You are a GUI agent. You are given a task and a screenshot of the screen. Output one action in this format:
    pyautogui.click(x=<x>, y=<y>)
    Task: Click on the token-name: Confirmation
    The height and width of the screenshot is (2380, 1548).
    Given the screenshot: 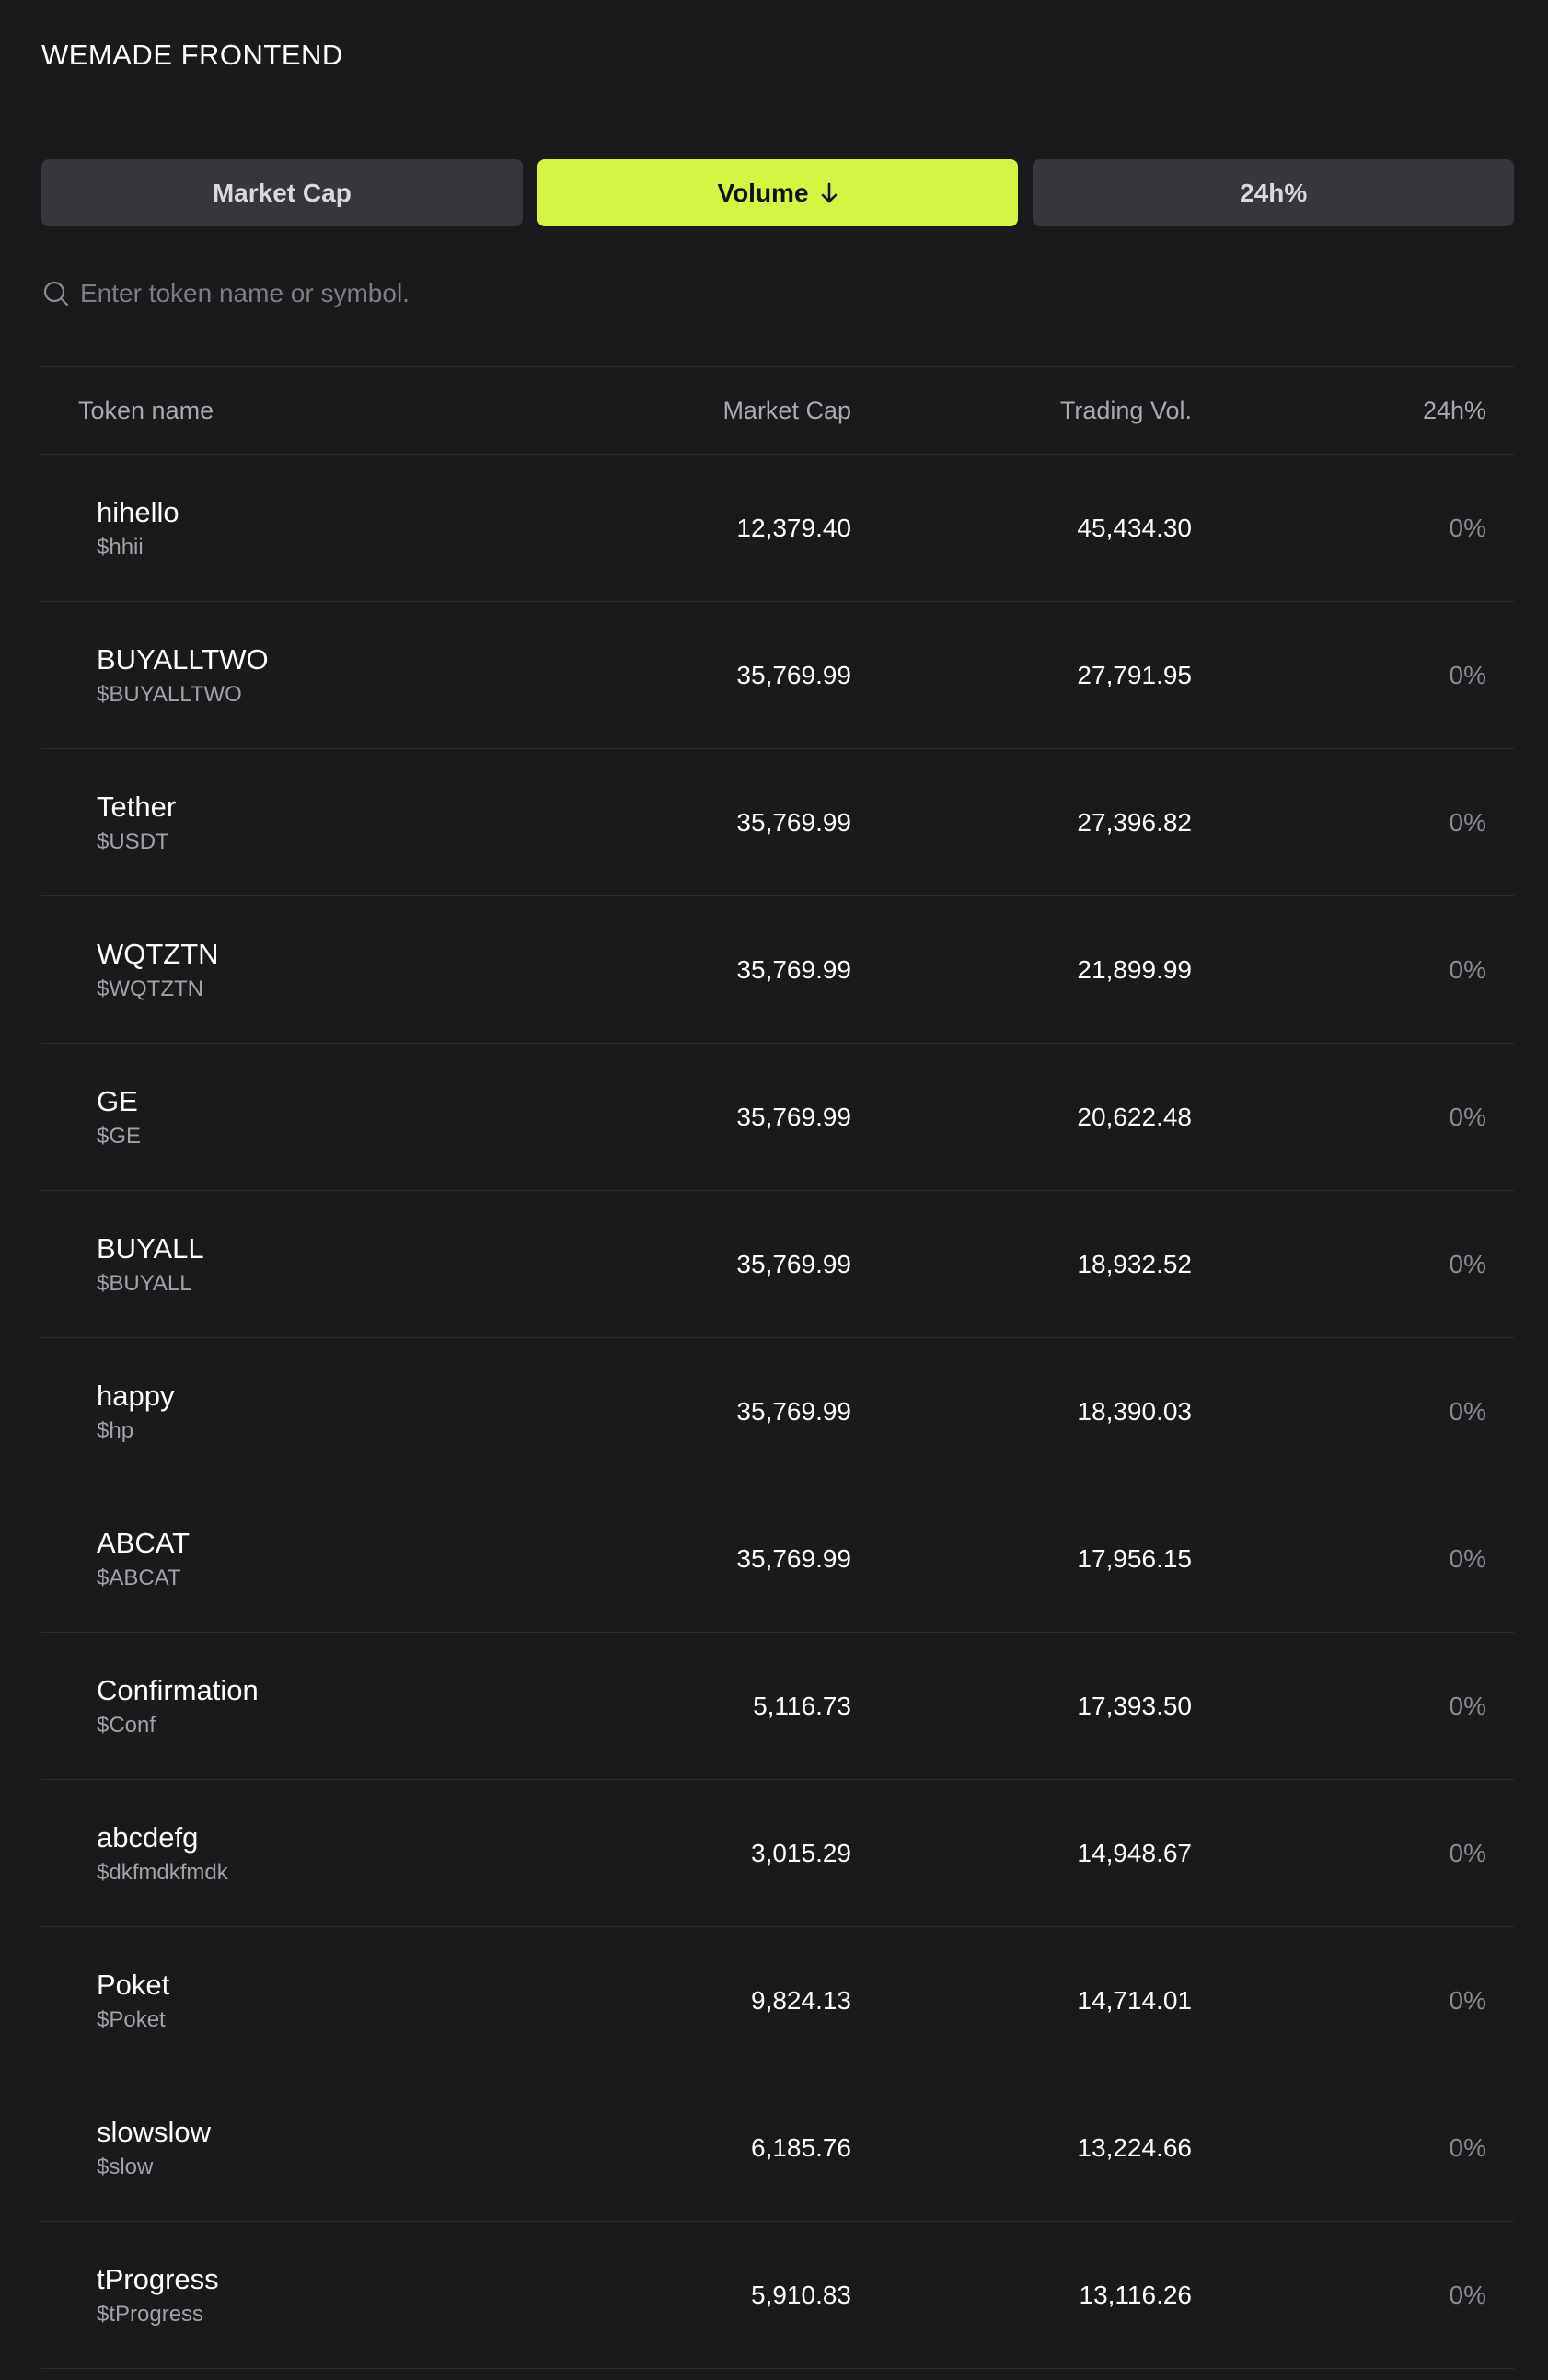 What is the action you would take?
    pyautogui.click(x=178, y=1689)
    